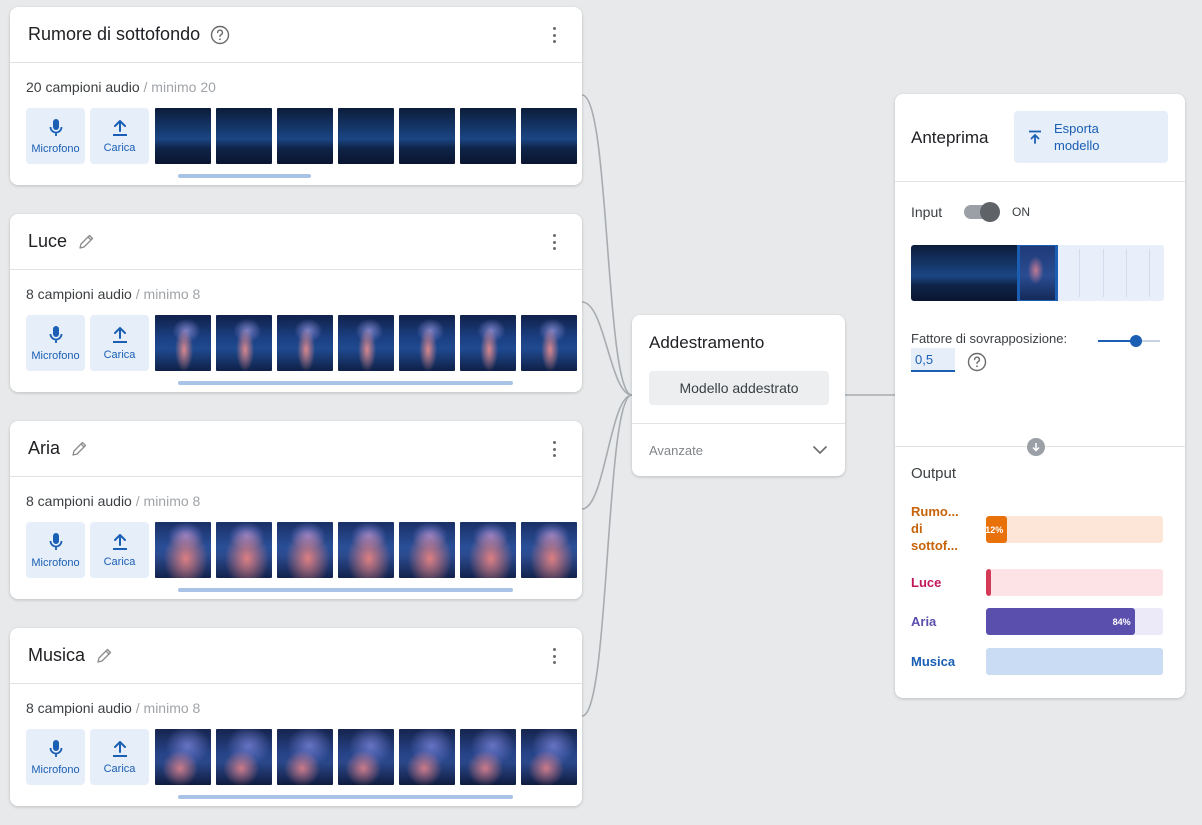  What do you see at coordinates (47, 241) in the screenshot?
I see `class-title: Luce` at bounding box center [47, 241].